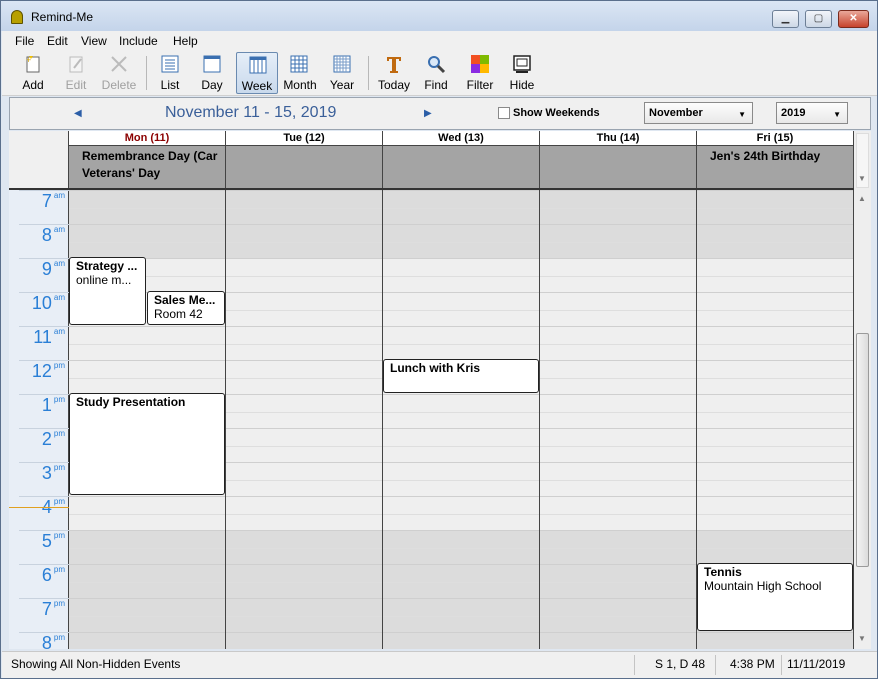  Describe the element at coordinates (147, 444) in the screenshot. I see `event-study-presentation: Study Presentation` at that location.